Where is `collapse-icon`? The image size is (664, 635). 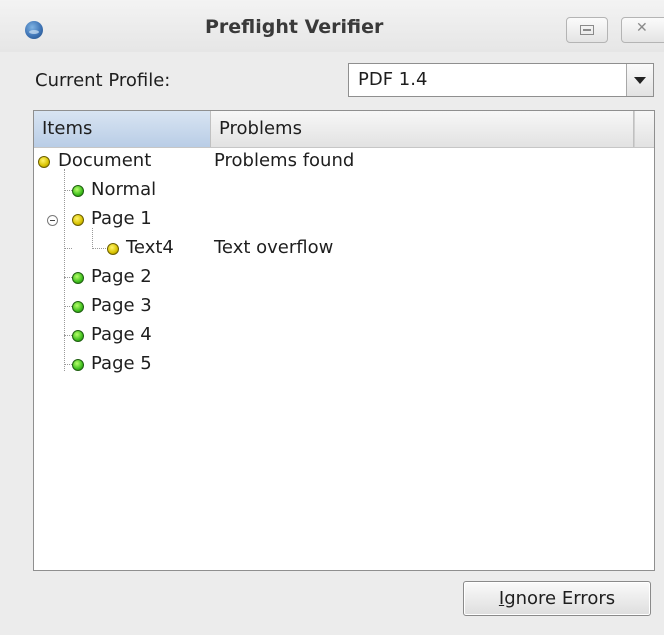 collapse-icon is located at coordinates (52, 220).